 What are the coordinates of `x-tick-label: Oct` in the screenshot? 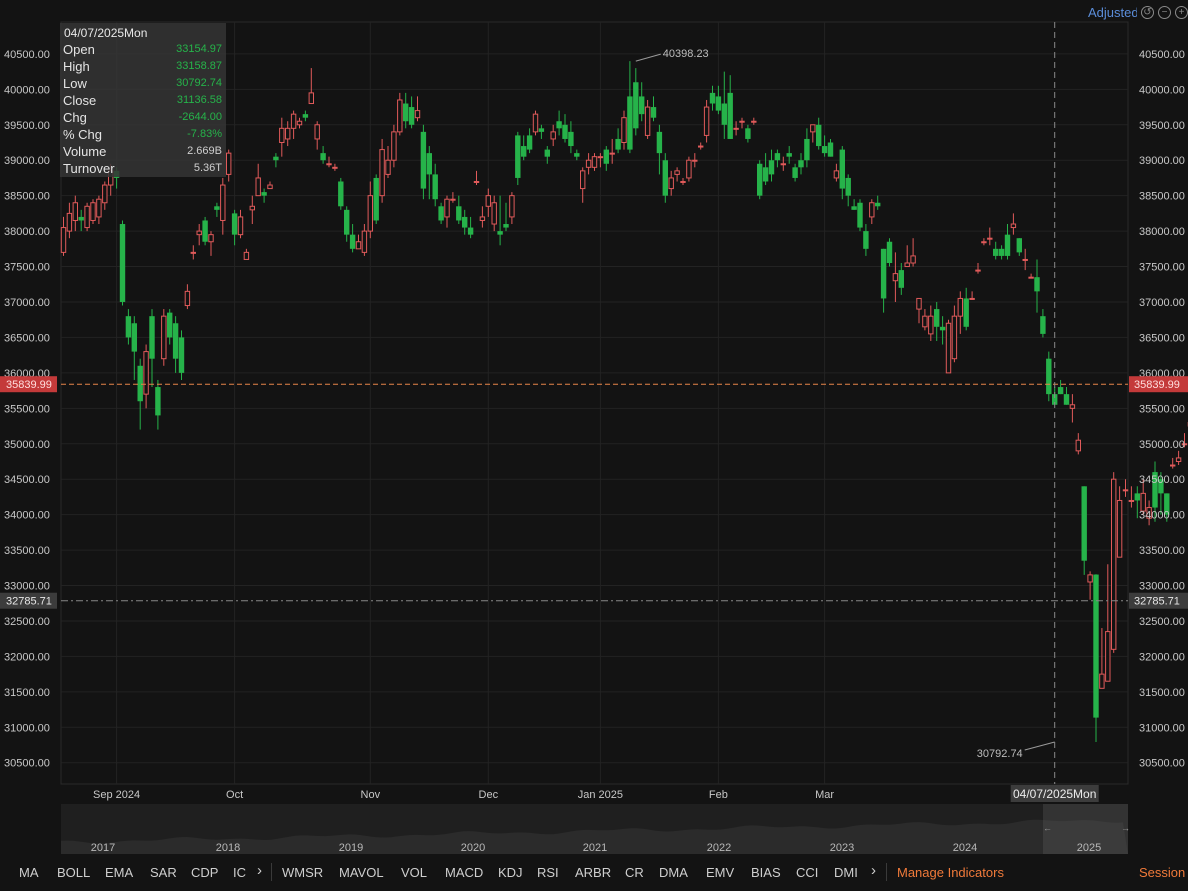 It's located at (234, 795).